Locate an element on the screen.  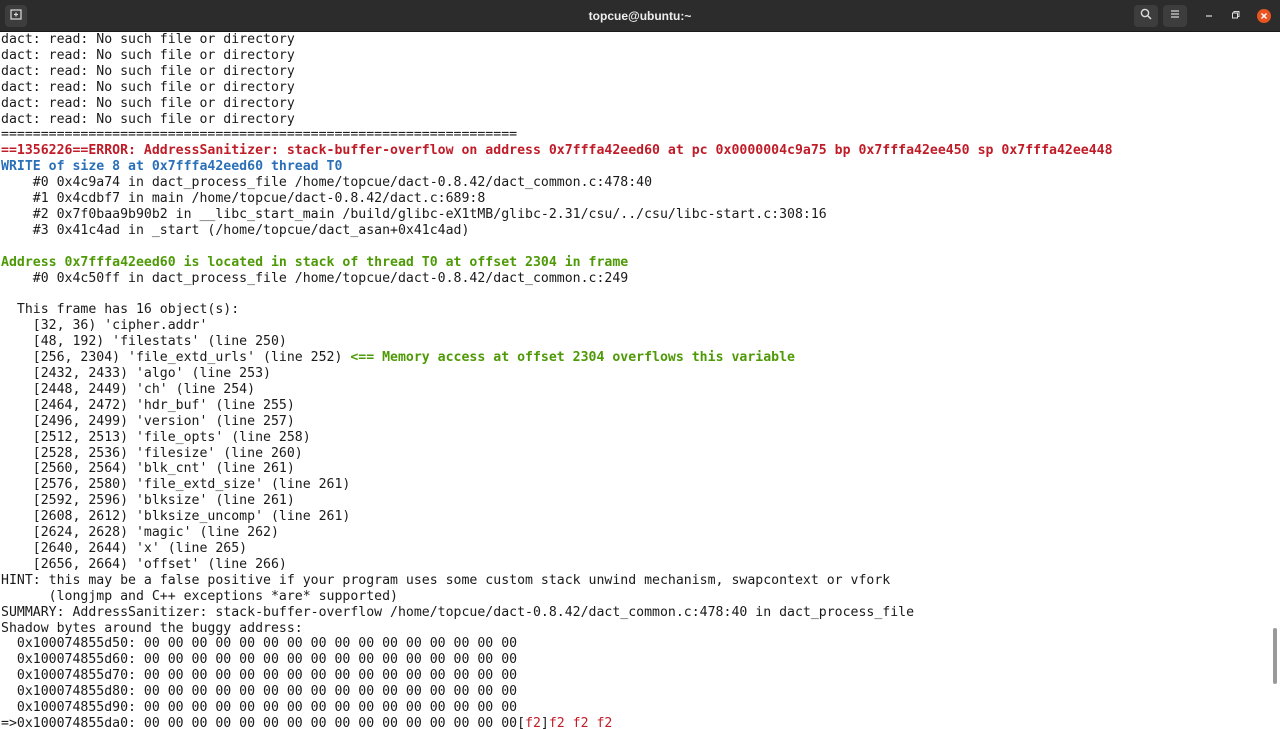
search-button is located at coordinates (1146, 16).